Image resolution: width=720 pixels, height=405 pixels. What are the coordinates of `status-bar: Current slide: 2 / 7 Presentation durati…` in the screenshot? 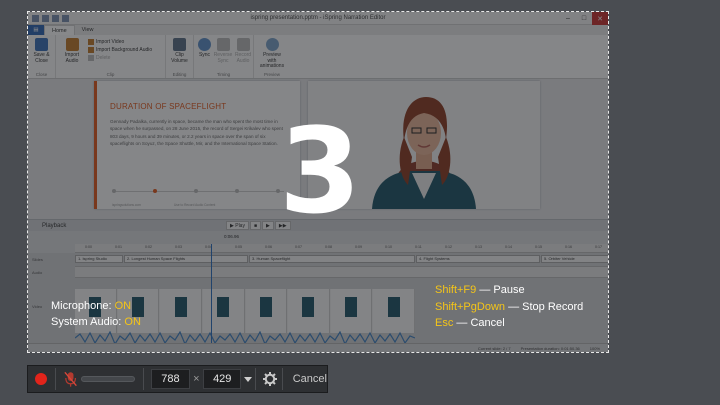 It's located at (318, 347).